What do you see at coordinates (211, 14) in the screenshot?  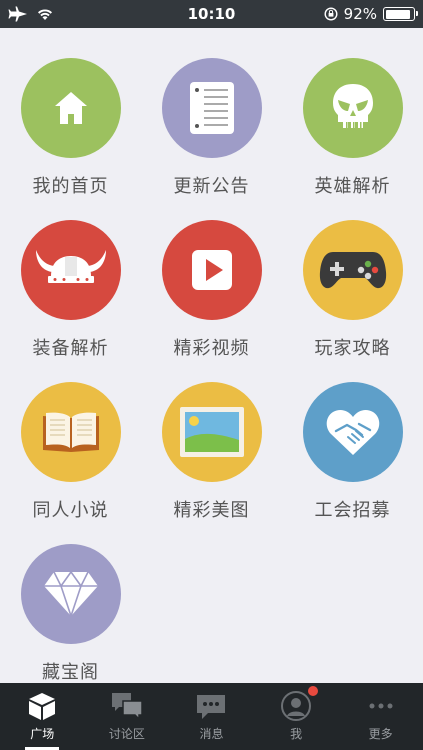 I see `status-bar: 10:10 92%` at bounding box center [211, 14].